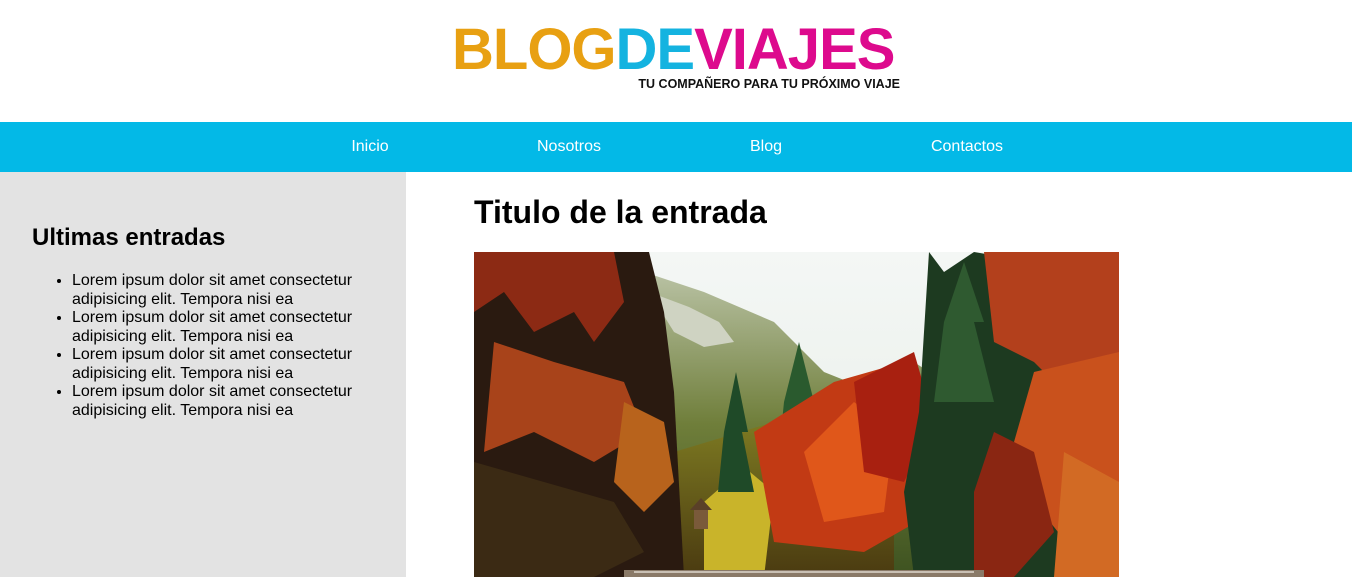 Image resolution: width=1352 pixels, height=577 pixels. I want to click on logo-part-de: DE, so click(655, 49).